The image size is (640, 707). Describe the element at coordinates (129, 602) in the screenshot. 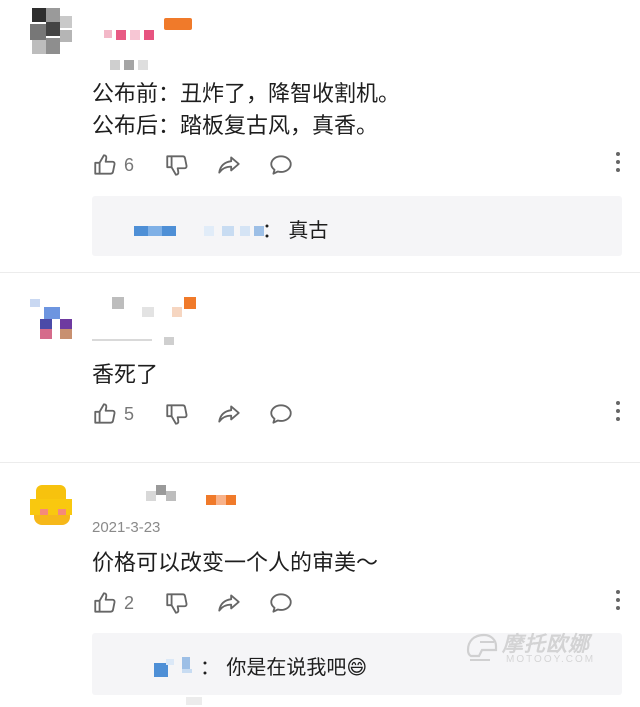

I see `like-count: 2` at that location.